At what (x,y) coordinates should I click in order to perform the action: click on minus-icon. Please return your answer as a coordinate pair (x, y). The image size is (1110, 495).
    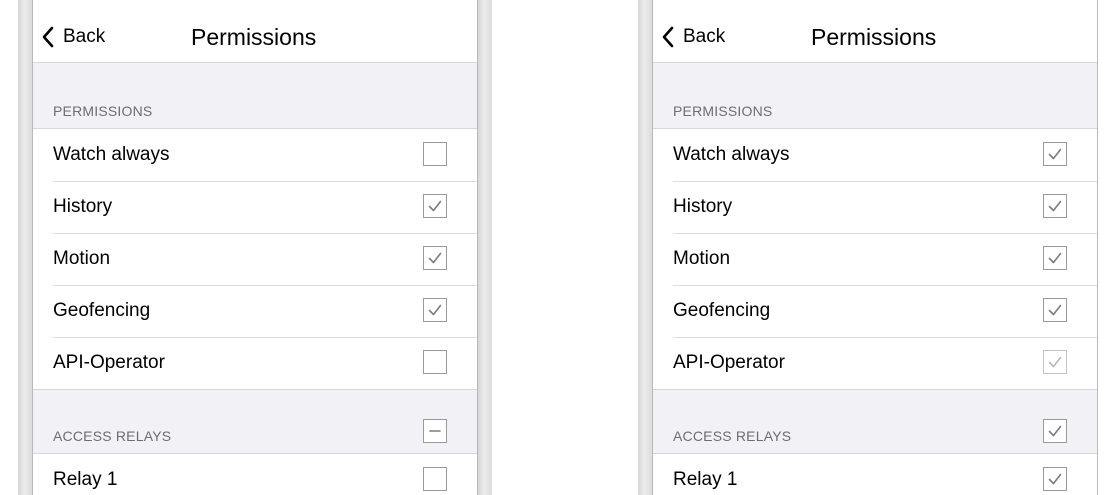
    Looking at the image, I should click on (435, 431).